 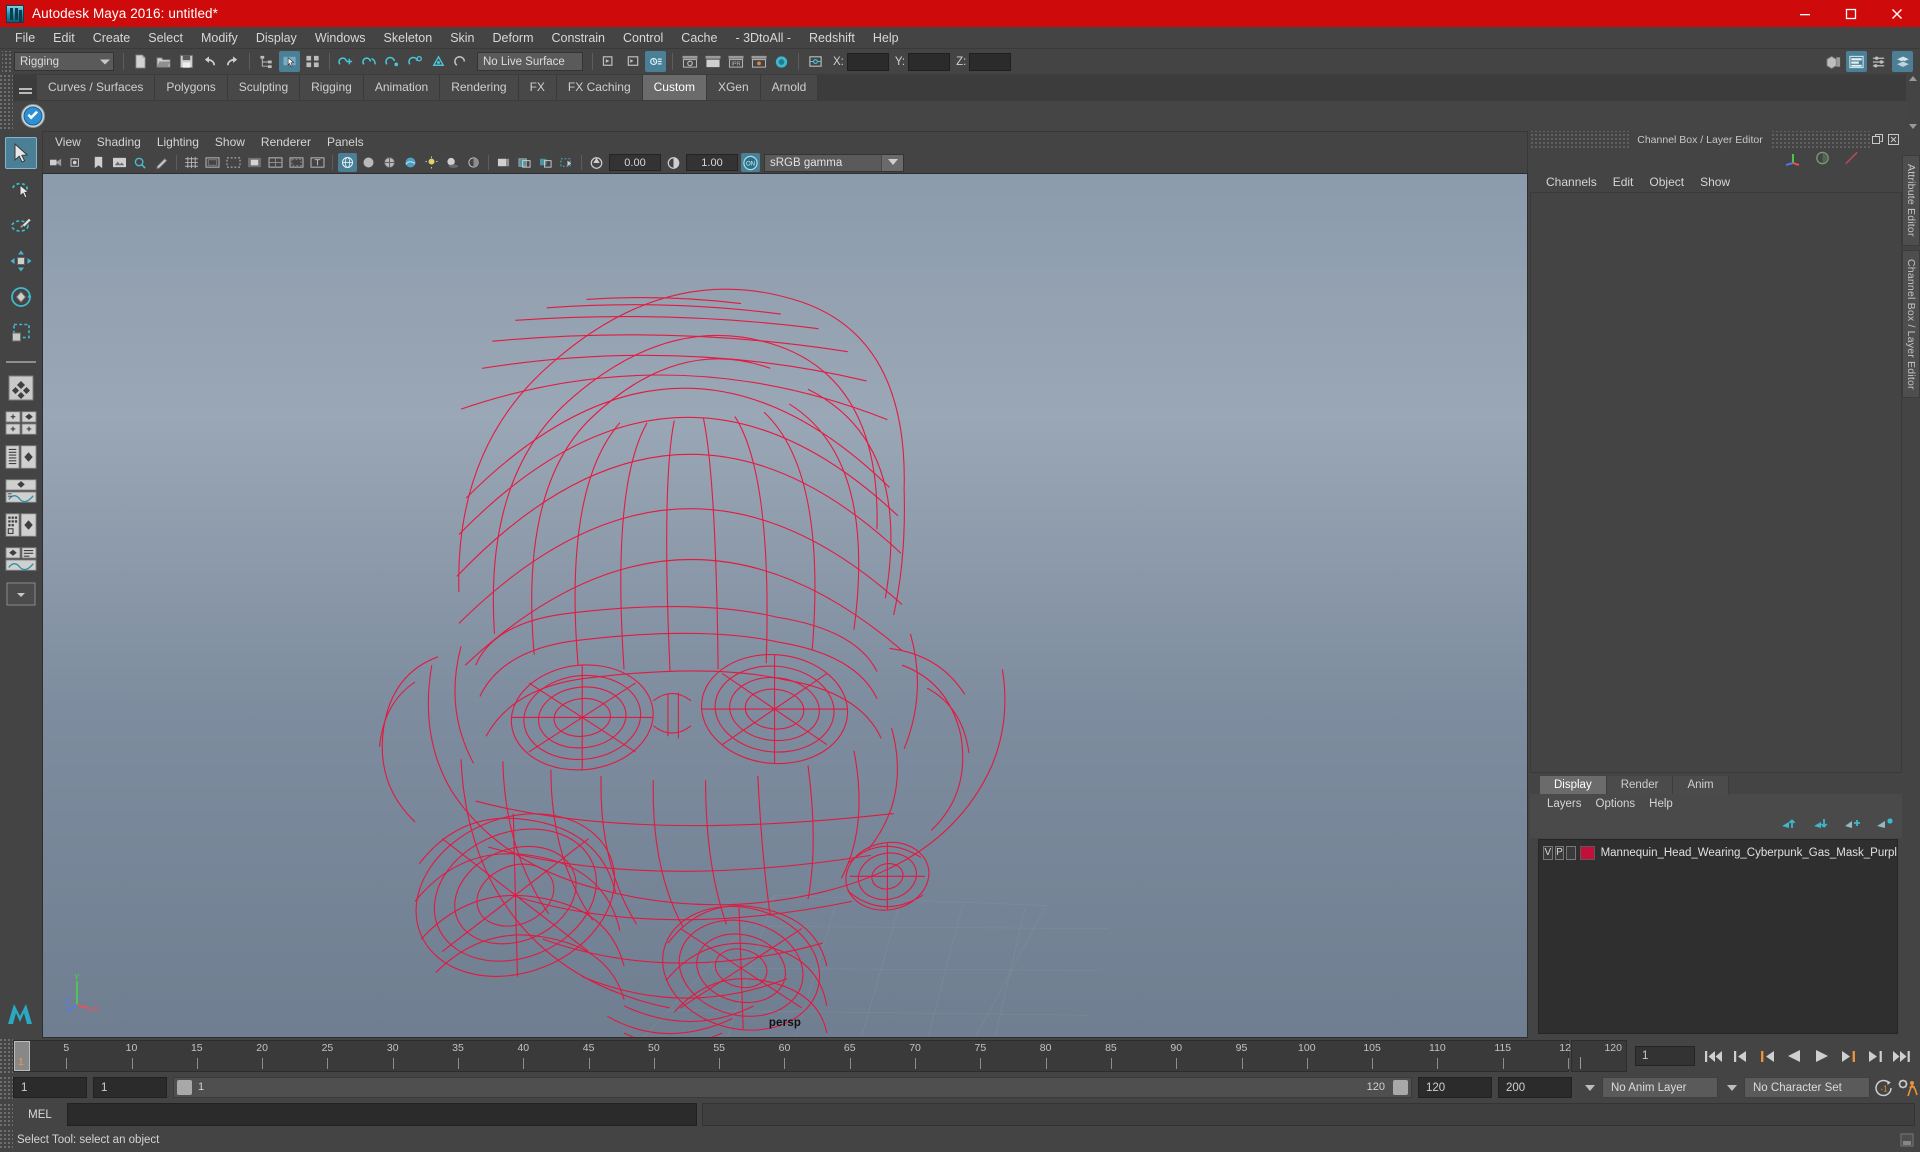 I want to click on 3dtoall-shelf-icon, so click(x=33, y=116).